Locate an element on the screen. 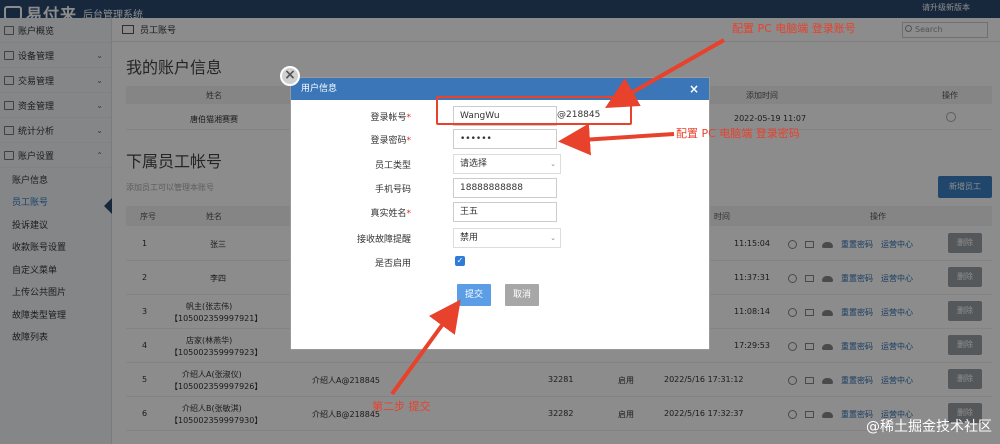 This screenshot has width=1000, height=444. cancel-button: 取消 is located at coordinates (522, 295).